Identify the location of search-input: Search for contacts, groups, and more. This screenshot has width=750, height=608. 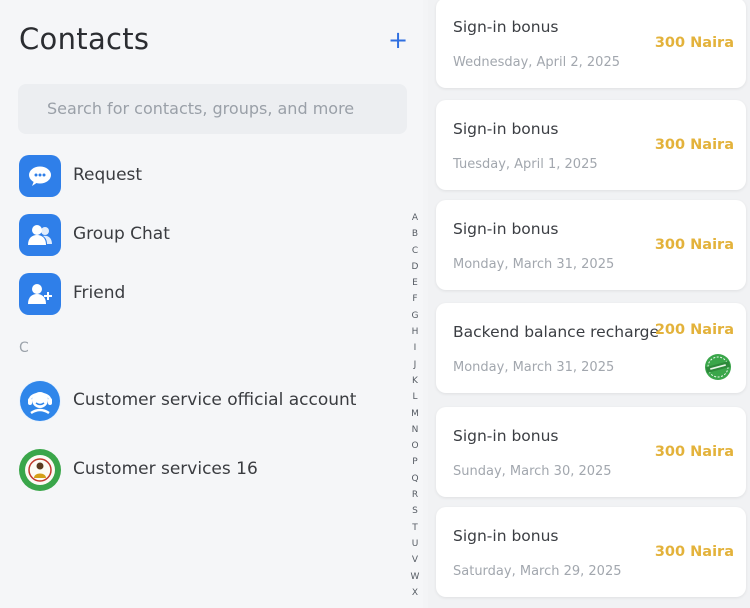
(212, 109).